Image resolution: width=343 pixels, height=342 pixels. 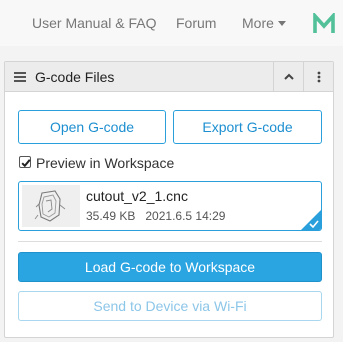 I want to click on selected-check-icon, so click(x=314, y=224).